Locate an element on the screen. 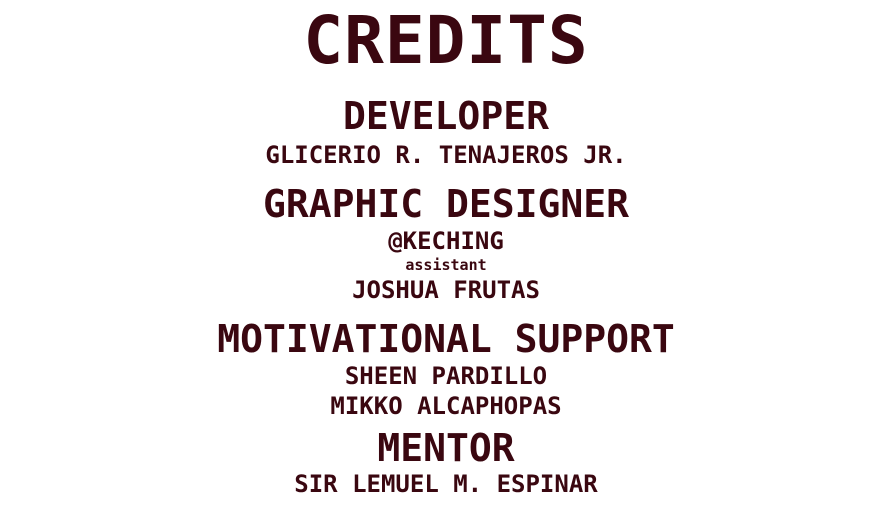 The height and width of the screenshot is (515, 892). credit-name-assistant: JOSHUA FRUTAS is located at coordinates (446, 290).